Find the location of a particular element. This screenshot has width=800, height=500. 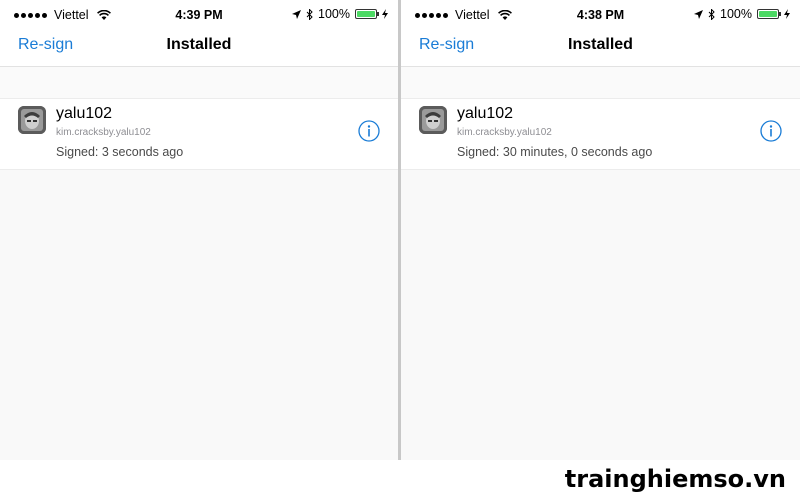

watermark-logo: trainghiemso.vn is located at coordinates (675, 479).